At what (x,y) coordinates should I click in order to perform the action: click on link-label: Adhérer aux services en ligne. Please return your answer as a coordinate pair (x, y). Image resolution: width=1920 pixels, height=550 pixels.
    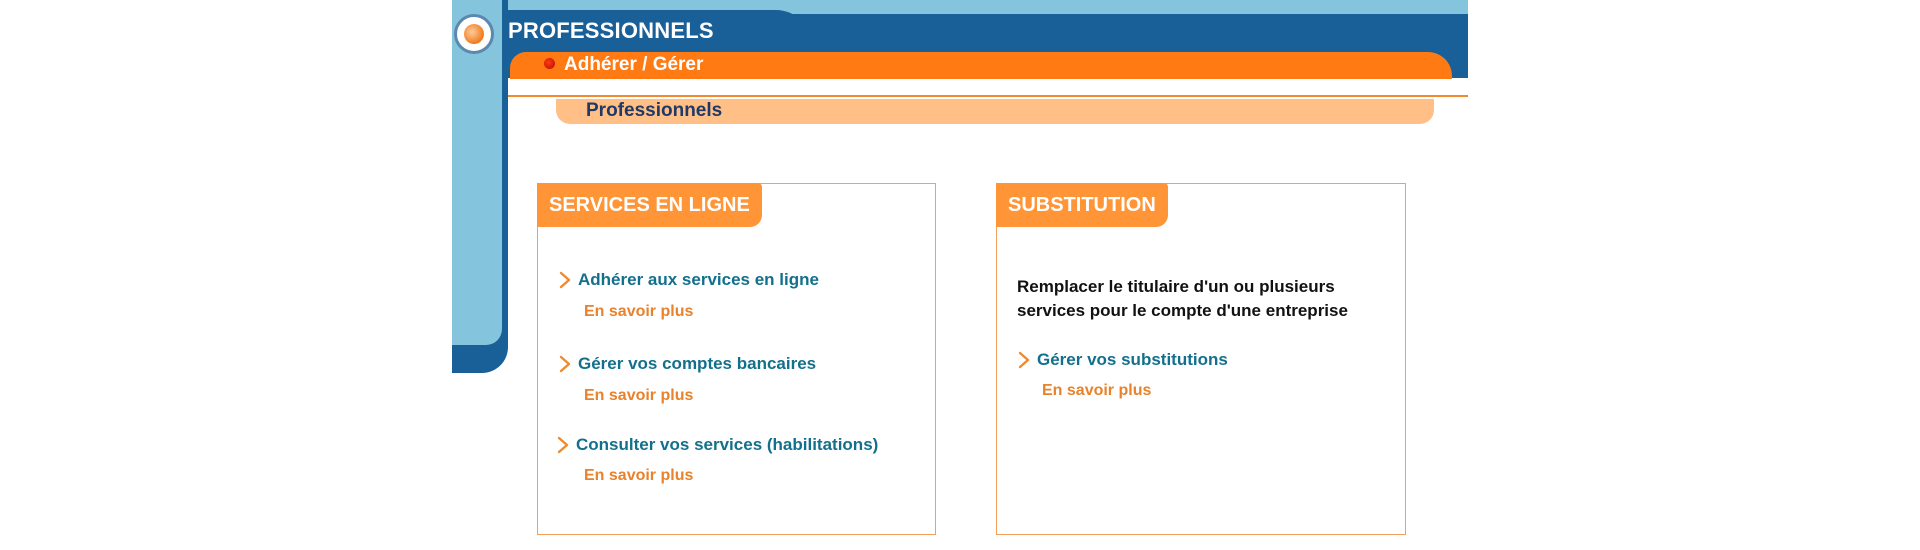
    Looking at the image, I should click on (698, 279).